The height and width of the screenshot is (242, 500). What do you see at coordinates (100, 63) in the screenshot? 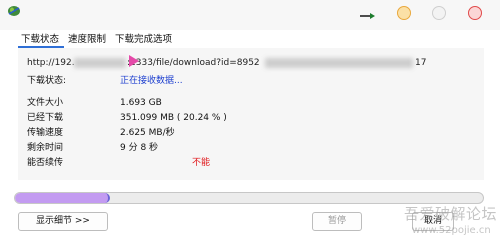
I see `redacted-host` at bounding box center [100, 63].